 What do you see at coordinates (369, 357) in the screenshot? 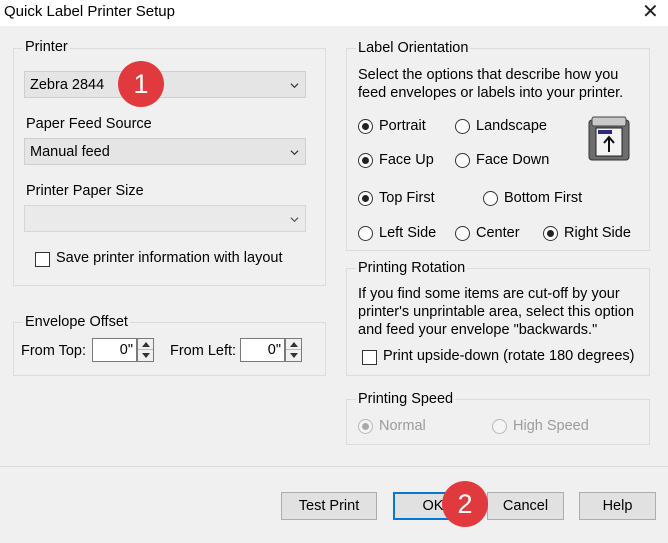
I see `print-upside-down-checkbox` at bounding box center [369, 357].